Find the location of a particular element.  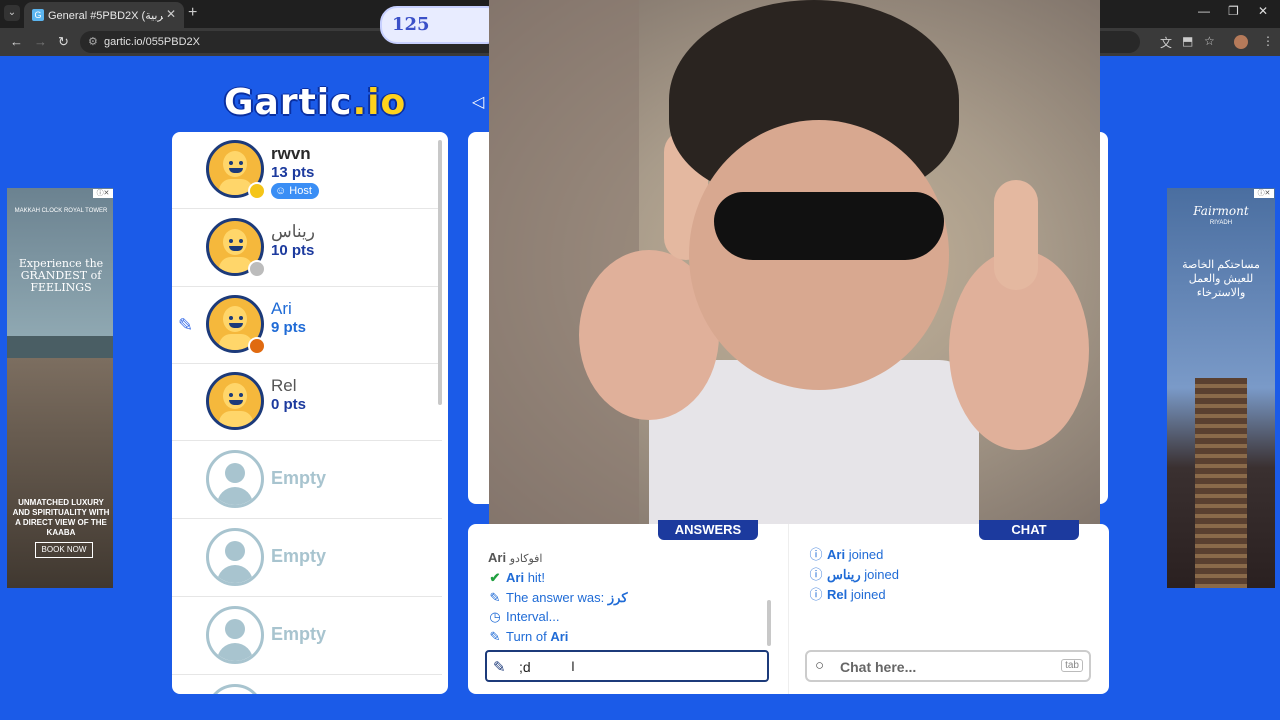

bookmark-star-icon: ☆ is located at coordinates (1209, 41).